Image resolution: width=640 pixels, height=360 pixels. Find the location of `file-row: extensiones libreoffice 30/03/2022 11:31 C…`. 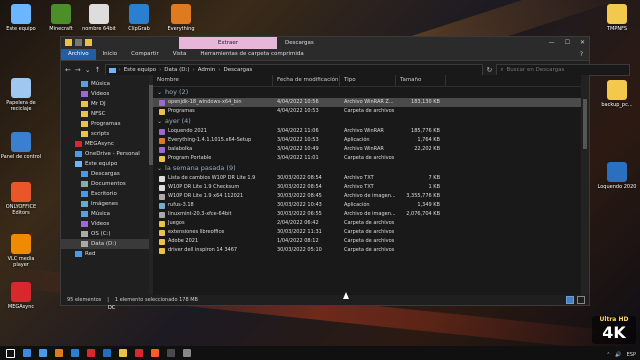

file-row: extensiones libreoffice 30/03/2022 11:31 C… is located at coordinates (371, 232).